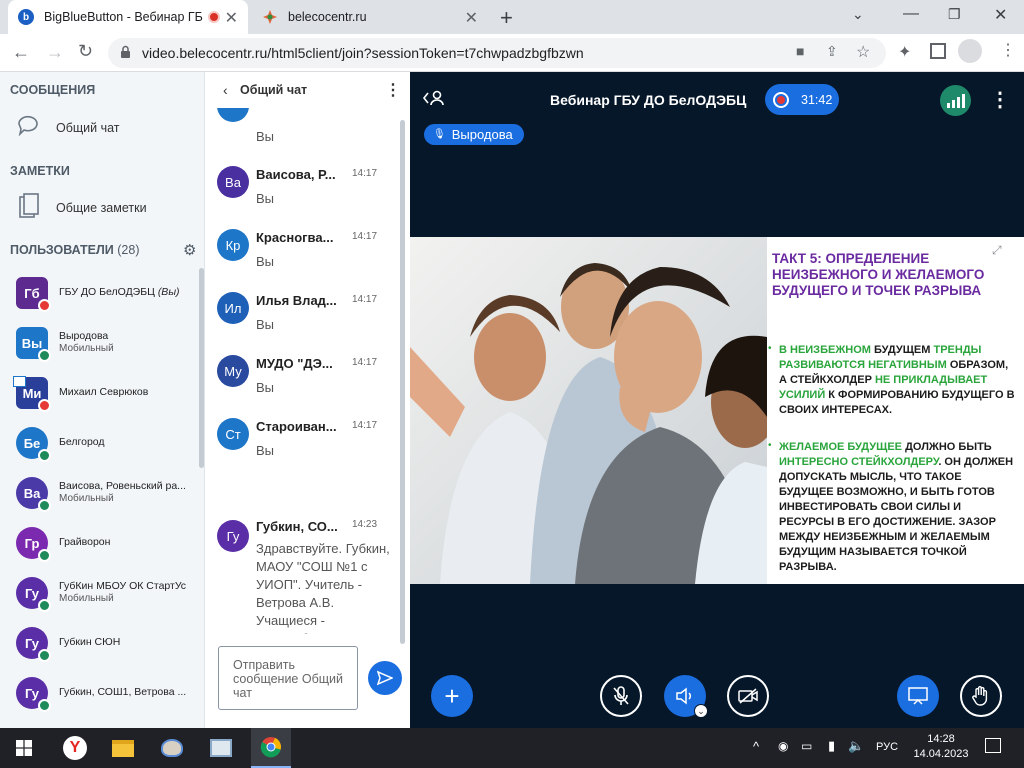 Image resolution: width=1024 pixels, height=768 pixels. Describe the element at coordinates (100, 595) in the screenshot. I see `user-list-item: Гу ГубКин МБОУ ОК СтартУс Мобильный` at that location.